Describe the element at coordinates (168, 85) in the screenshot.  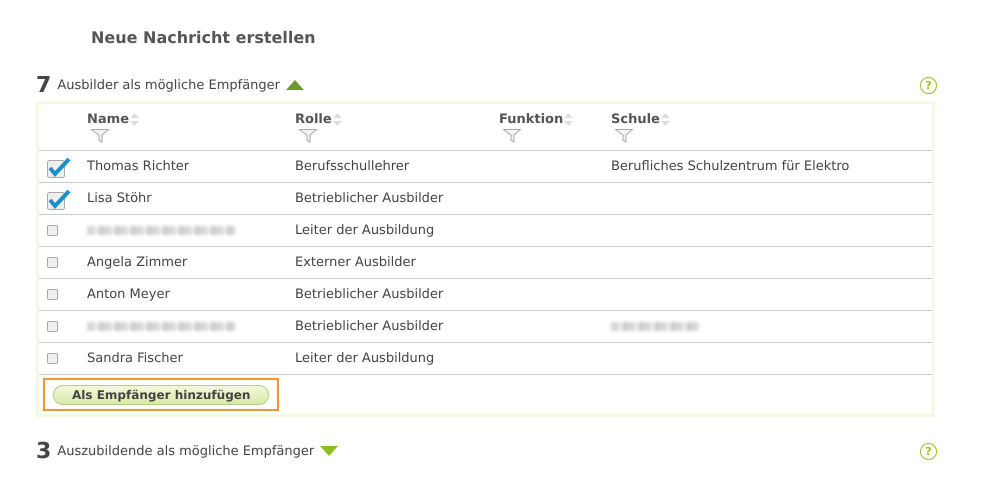
I see `section-label: Ausbilder als mögliche Empfänger` at that location.